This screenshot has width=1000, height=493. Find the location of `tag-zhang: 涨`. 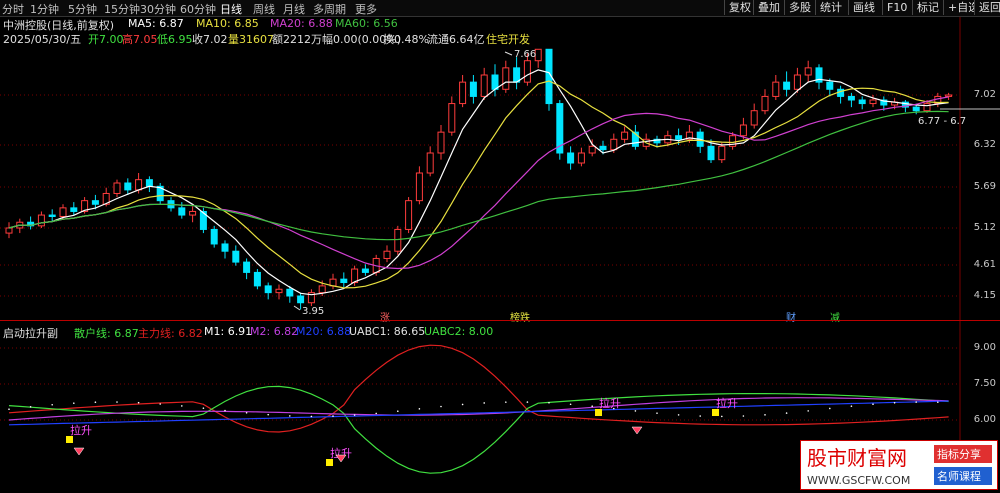

tag-zhang: 涨 is located at coordinates (385, 318).